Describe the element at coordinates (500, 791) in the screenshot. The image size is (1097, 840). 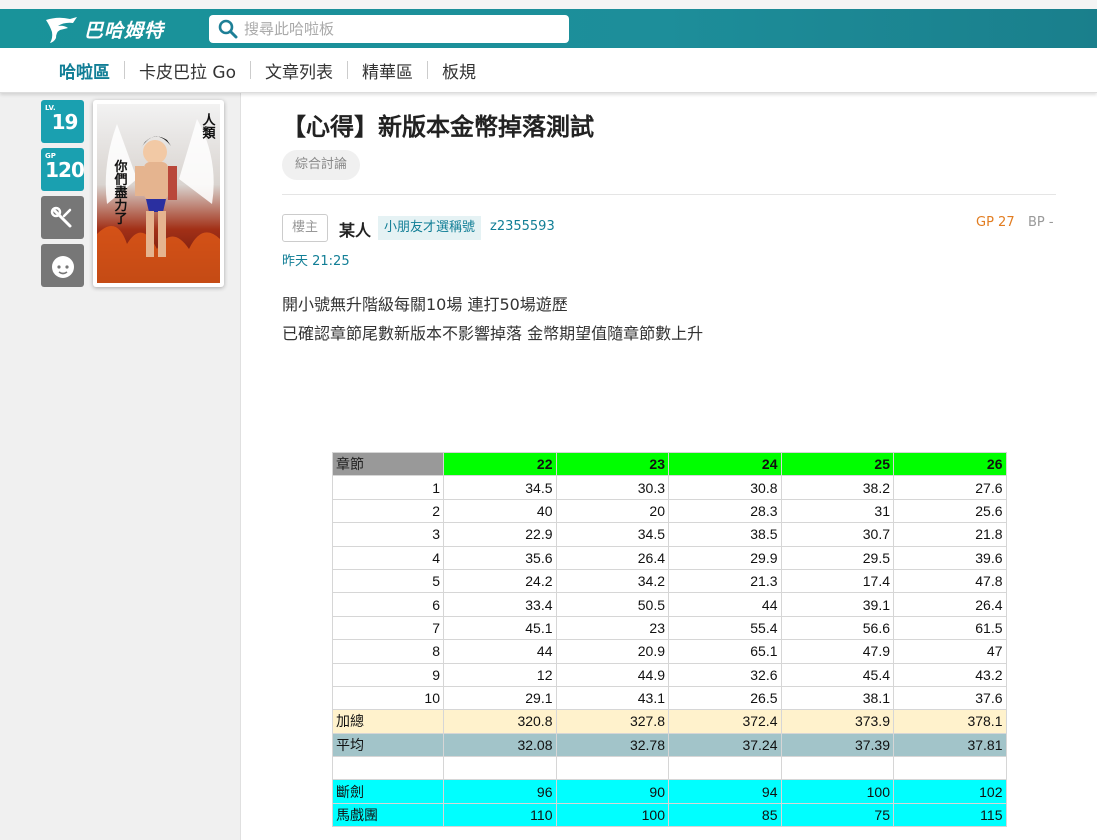
I see `table-cell: 96` at that location.